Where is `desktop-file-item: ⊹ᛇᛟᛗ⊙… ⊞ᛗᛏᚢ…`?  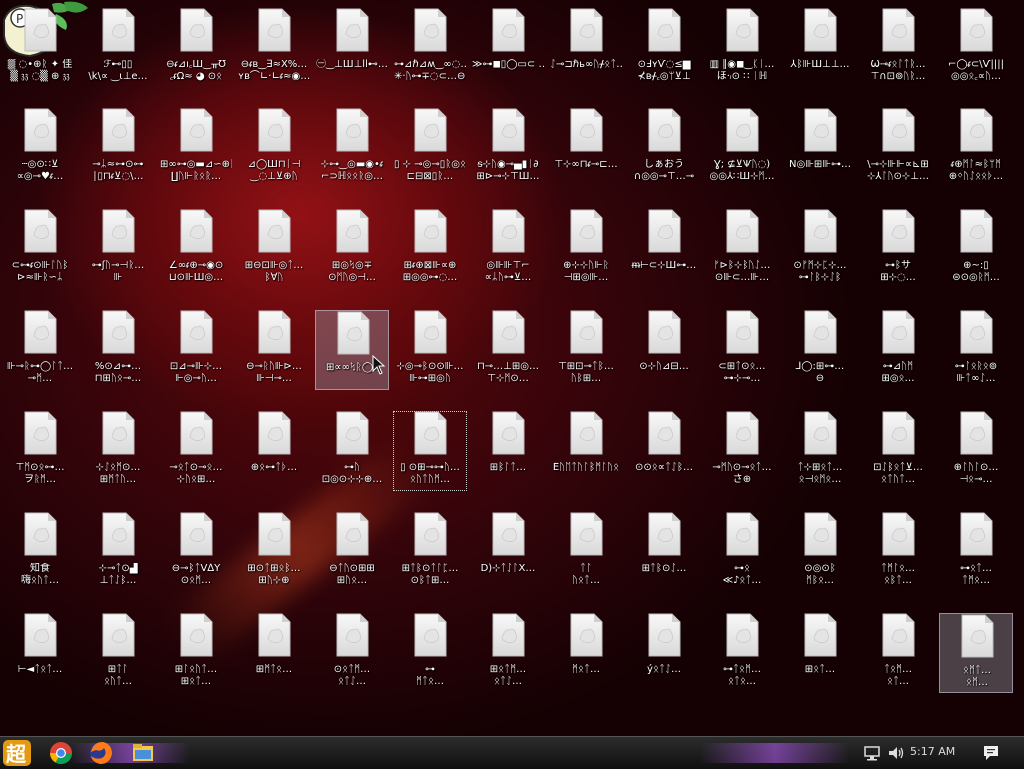
desktop-file-item: ⊹ᛇᛟᛗ⊙… ⊞ᛗᛏᚢ… is located at coordinates (118, 451).